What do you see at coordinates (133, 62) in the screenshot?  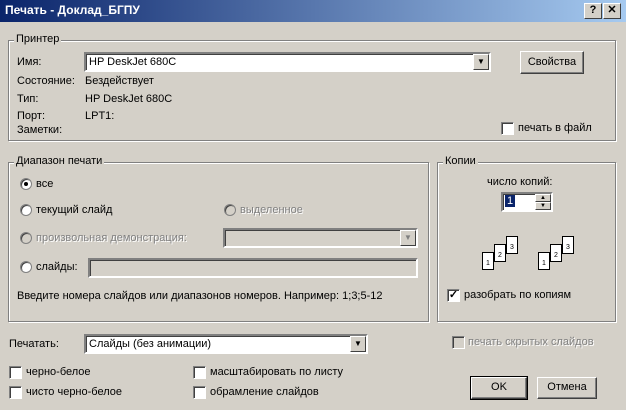 I see `printer-name-value: HP DeskJet 680C` at bounding box center [133, 62].